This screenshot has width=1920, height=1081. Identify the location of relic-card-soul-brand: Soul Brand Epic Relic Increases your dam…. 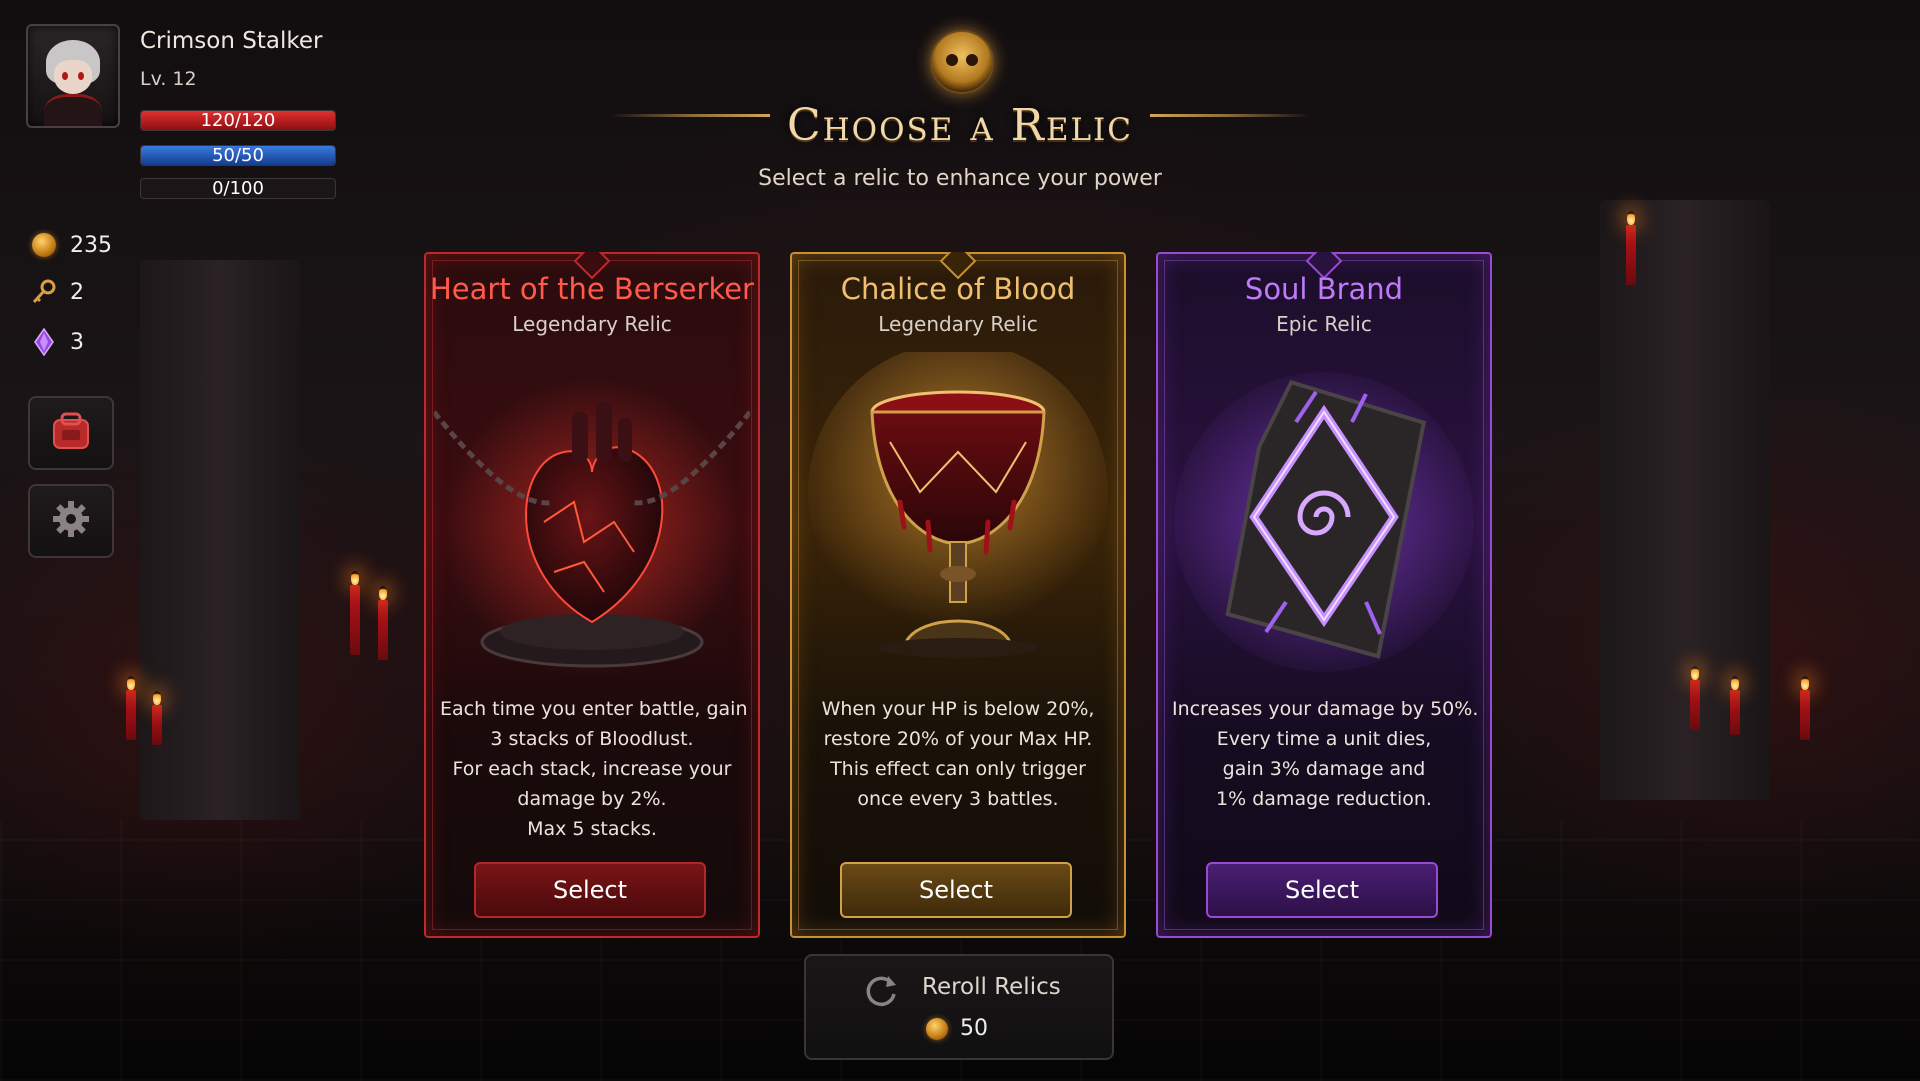
(1324, 595).